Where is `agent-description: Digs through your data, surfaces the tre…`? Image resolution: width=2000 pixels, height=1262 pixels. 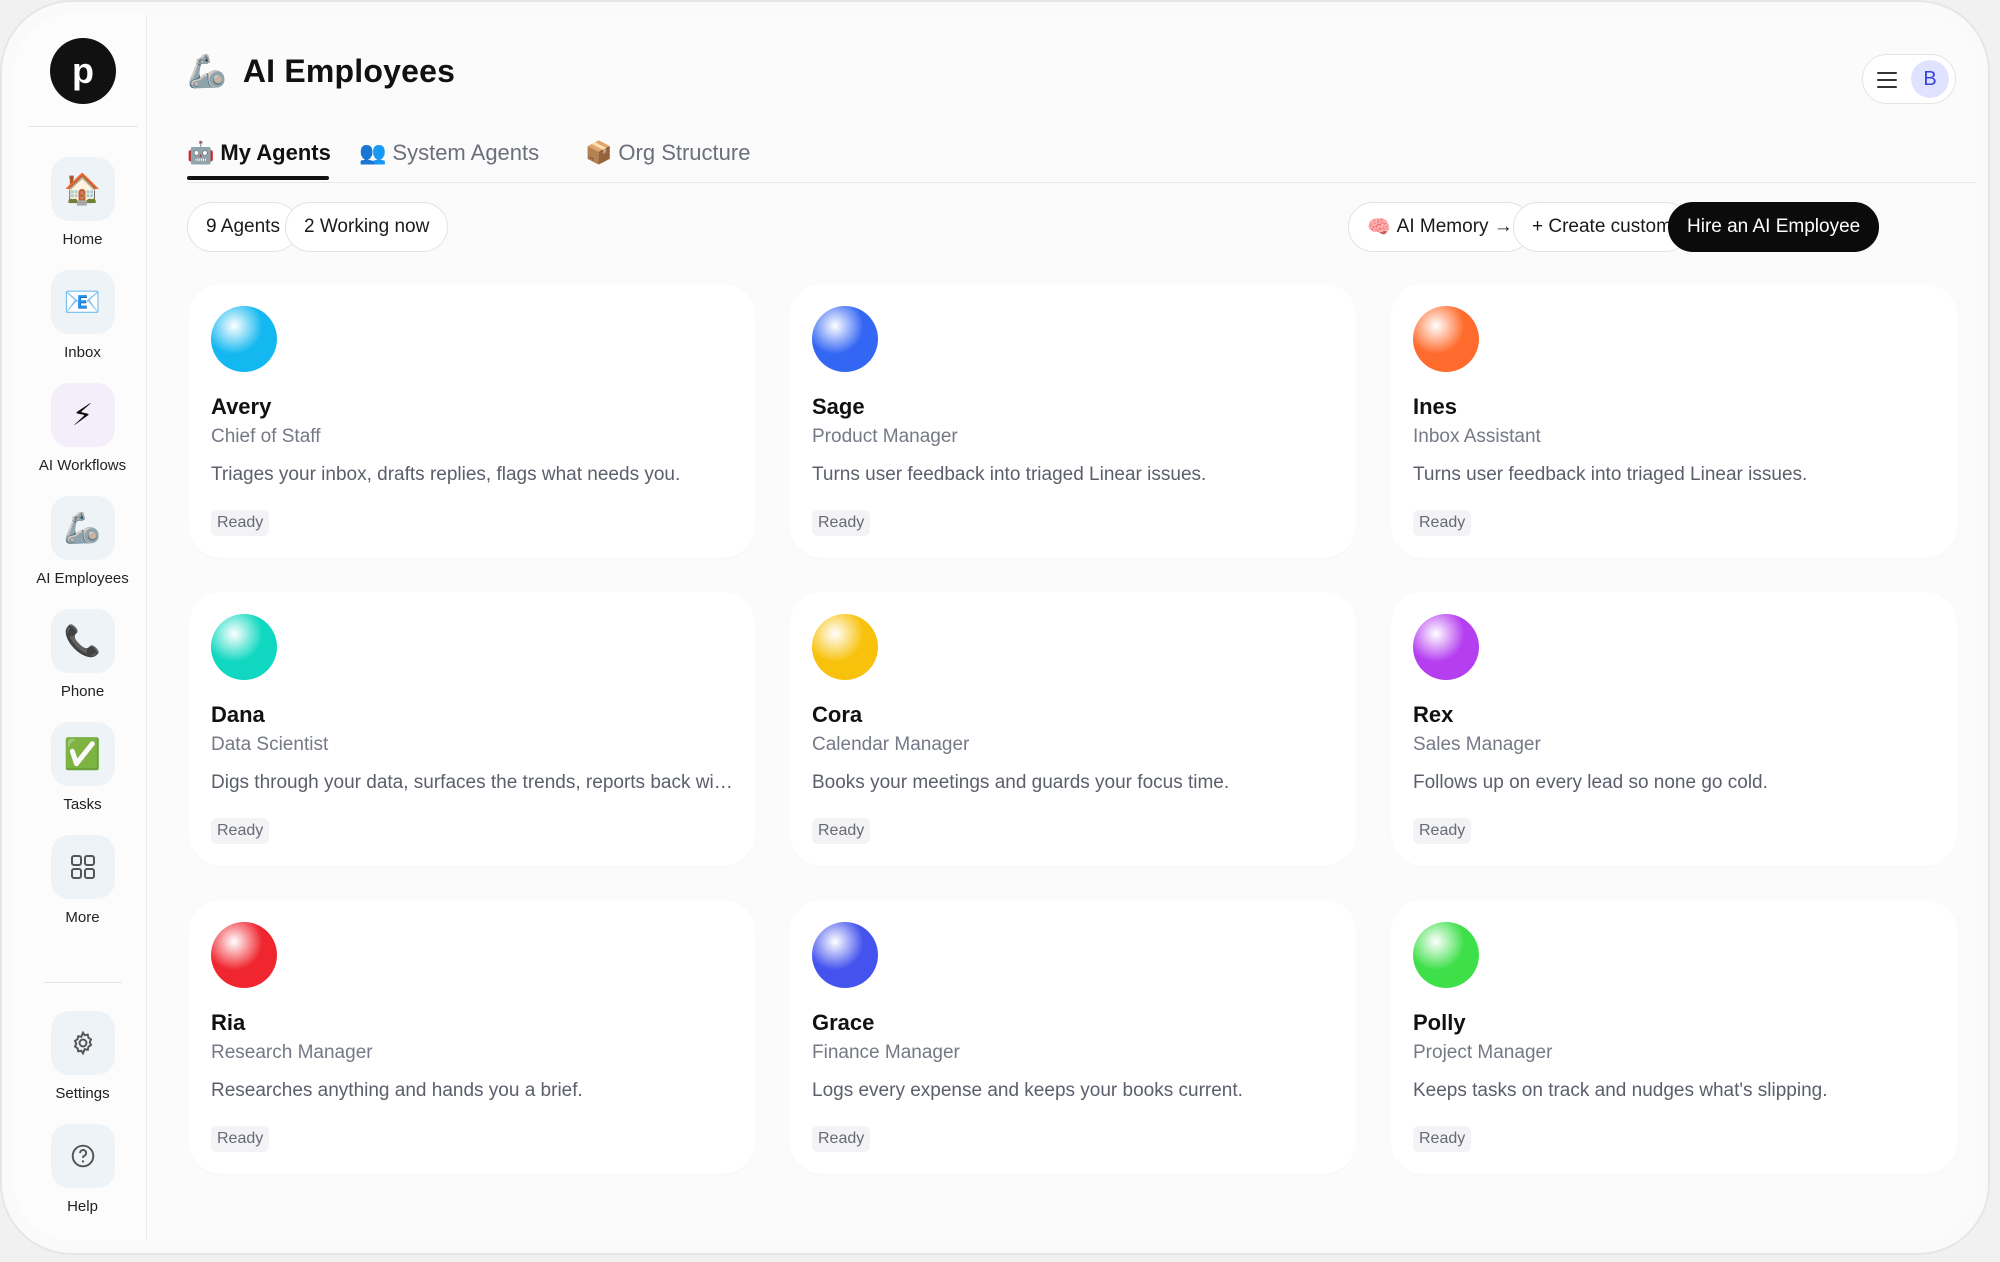
agent-description: Digs through your data, surfaces the tre… is located at coordinates (473, 782).